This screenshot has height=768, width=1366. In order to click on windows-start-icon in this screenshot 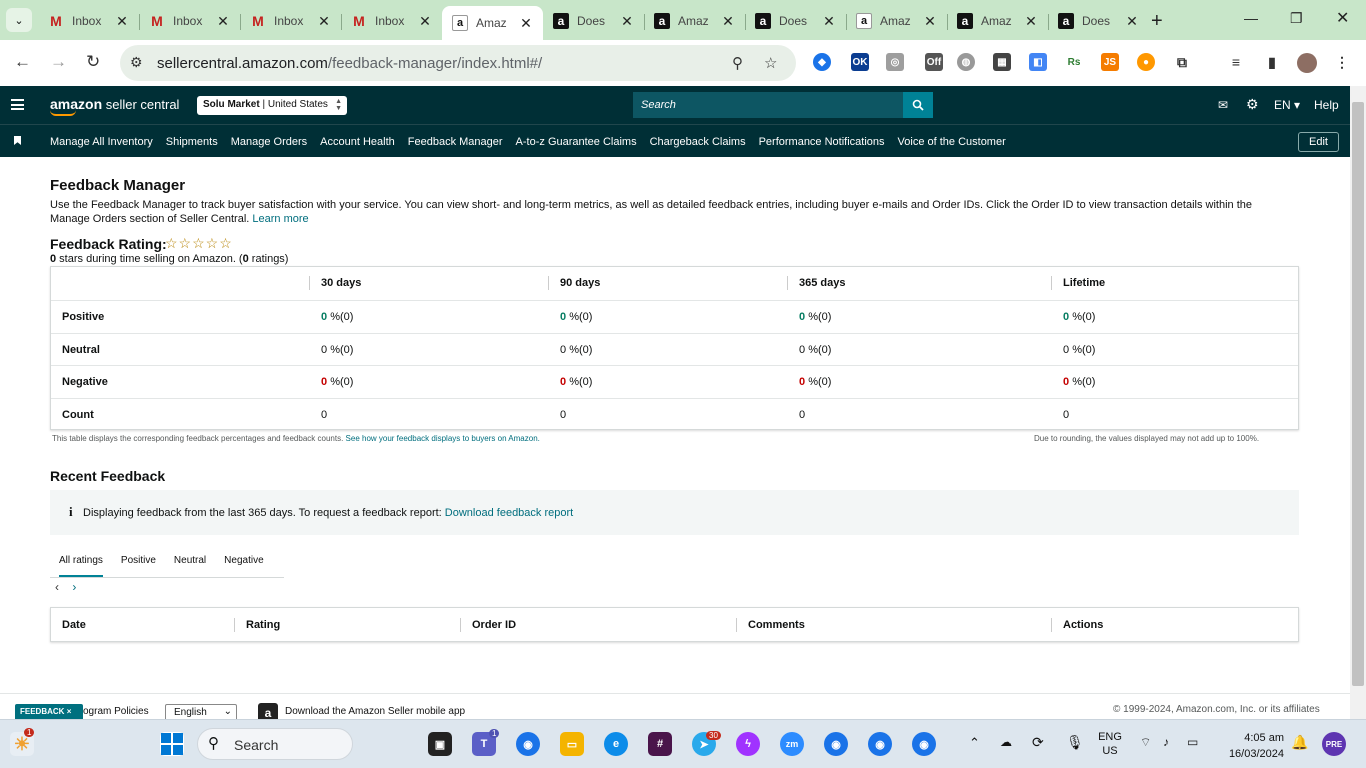, I will do `click(172, 744)`.